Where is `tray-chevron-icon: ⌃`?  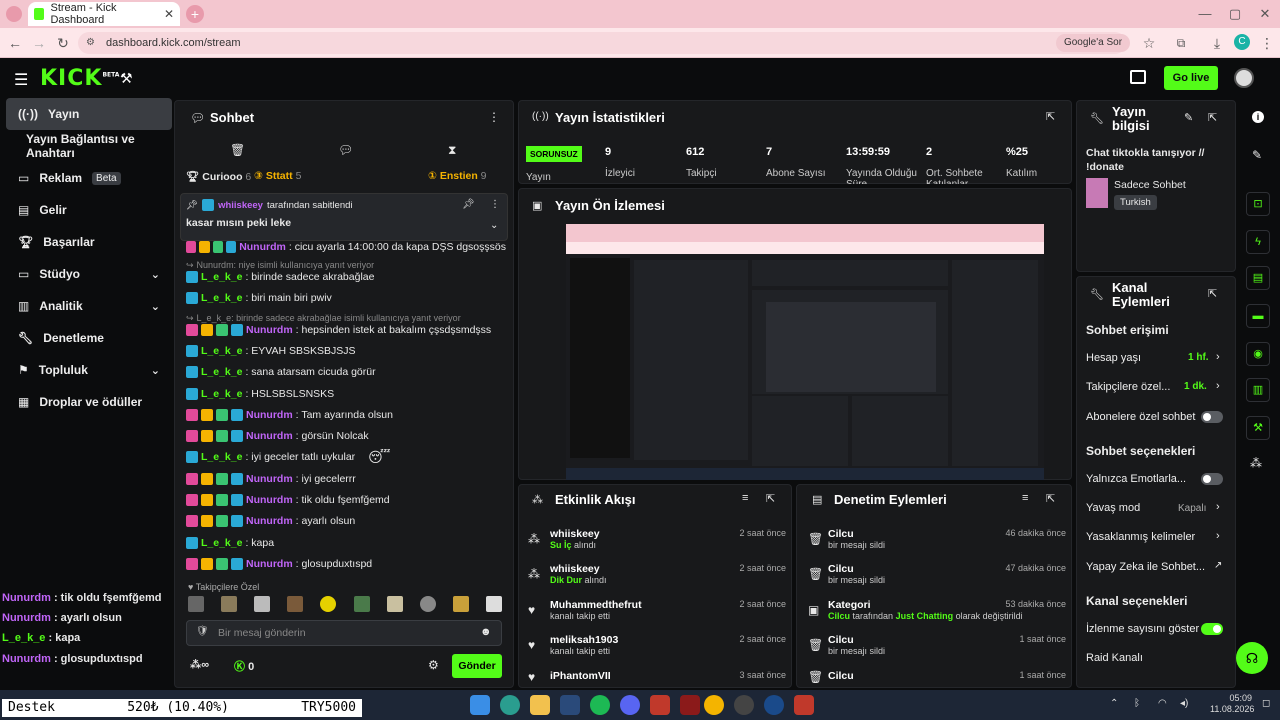 tray-chevron-icon: ⌃ is located at coordinates (1114, 703).